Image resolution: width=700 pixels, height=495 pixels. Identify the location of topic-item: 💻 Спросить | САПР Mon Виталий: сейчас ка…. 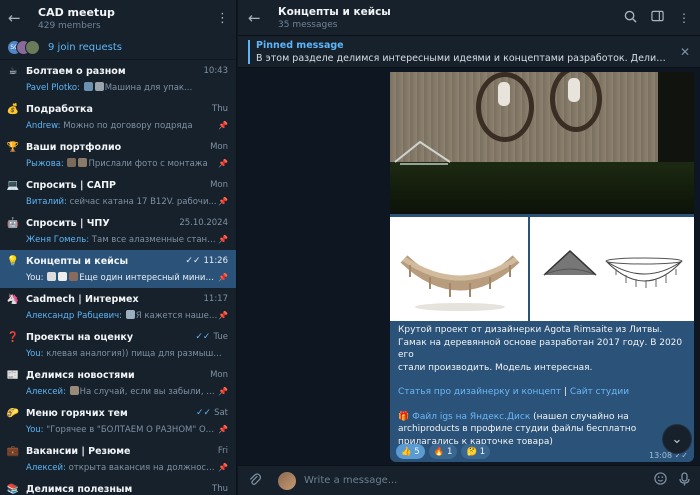
(118, 193).